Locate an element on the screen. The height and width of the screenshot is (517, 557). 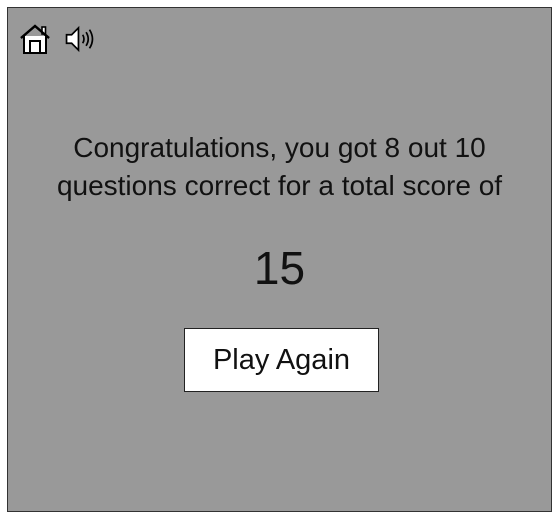
score-value: 15 is located at coordinates (279, 268).